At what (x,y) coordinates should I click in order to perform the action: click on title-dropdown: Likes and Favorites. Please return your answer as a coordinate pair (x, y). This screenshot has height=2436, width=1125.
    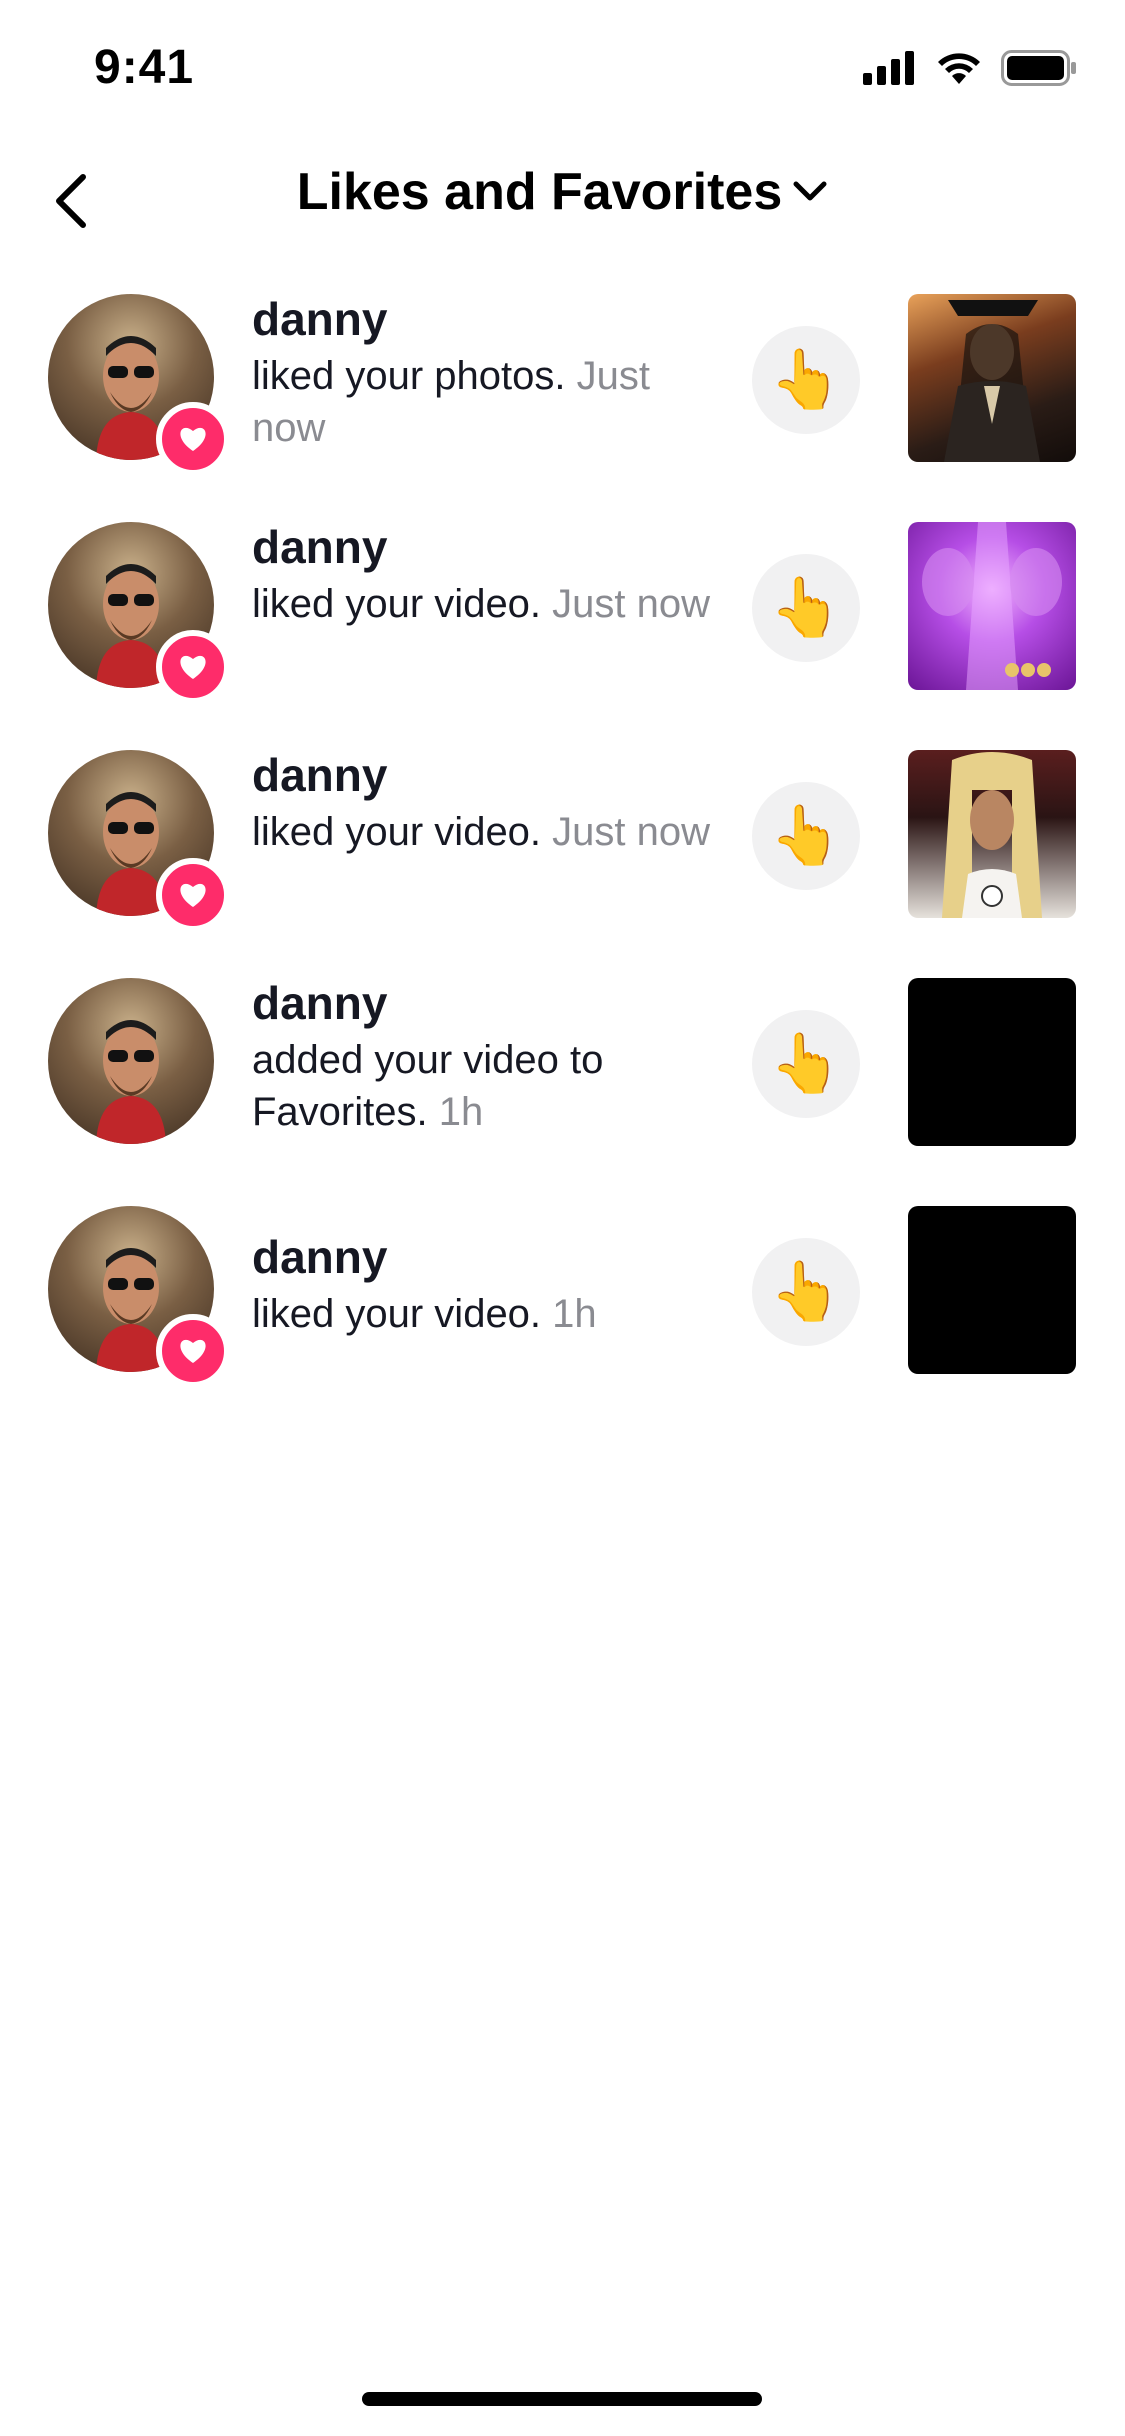
    Looking at the image, I should click on (562, 192).